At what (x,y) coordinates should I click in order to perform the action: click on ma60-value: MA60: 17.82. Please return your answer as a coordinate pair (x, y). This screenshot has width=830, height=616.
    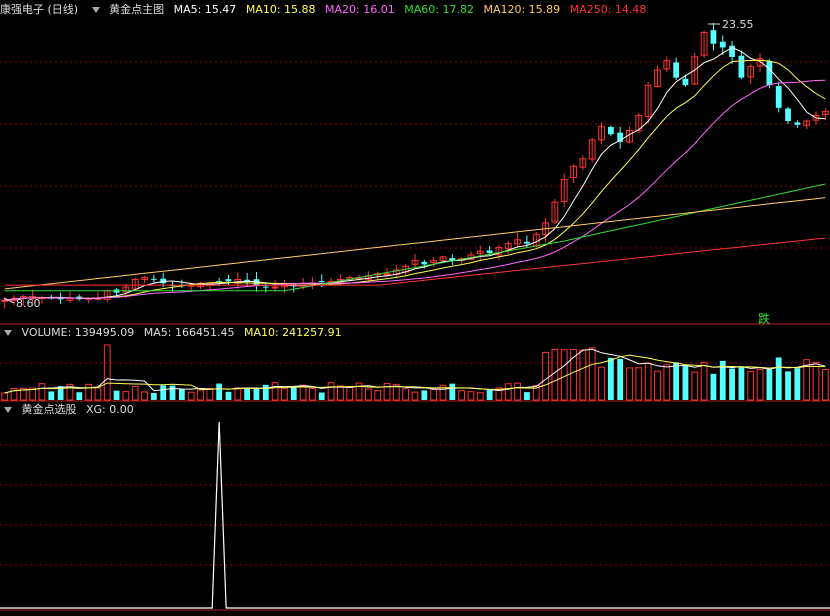
    Looking at the image, I should click on (439, 9).